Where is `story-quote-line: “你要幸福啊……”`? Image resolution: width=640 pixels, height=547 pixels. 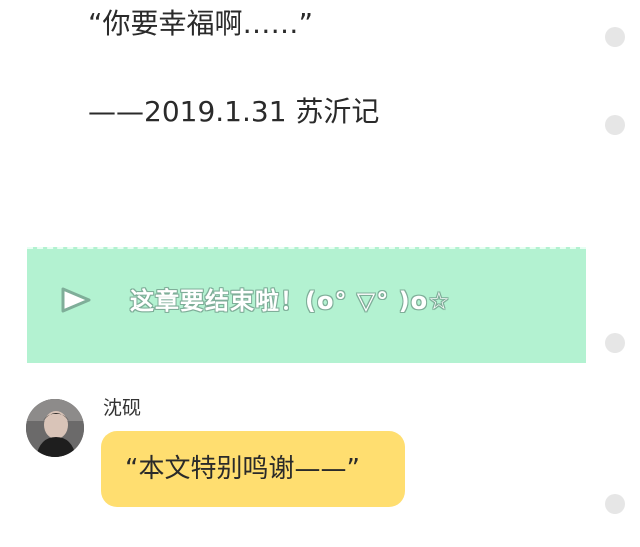
story-quote-line: “你要幸福啊……” is located at coordinates (201, 23).